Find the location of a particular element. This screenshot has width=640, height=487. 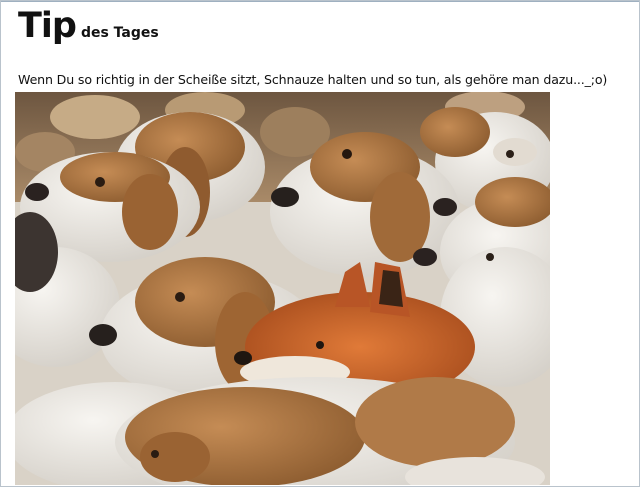

tip-subtitle: des Tages is located at coordinates (119, 33).